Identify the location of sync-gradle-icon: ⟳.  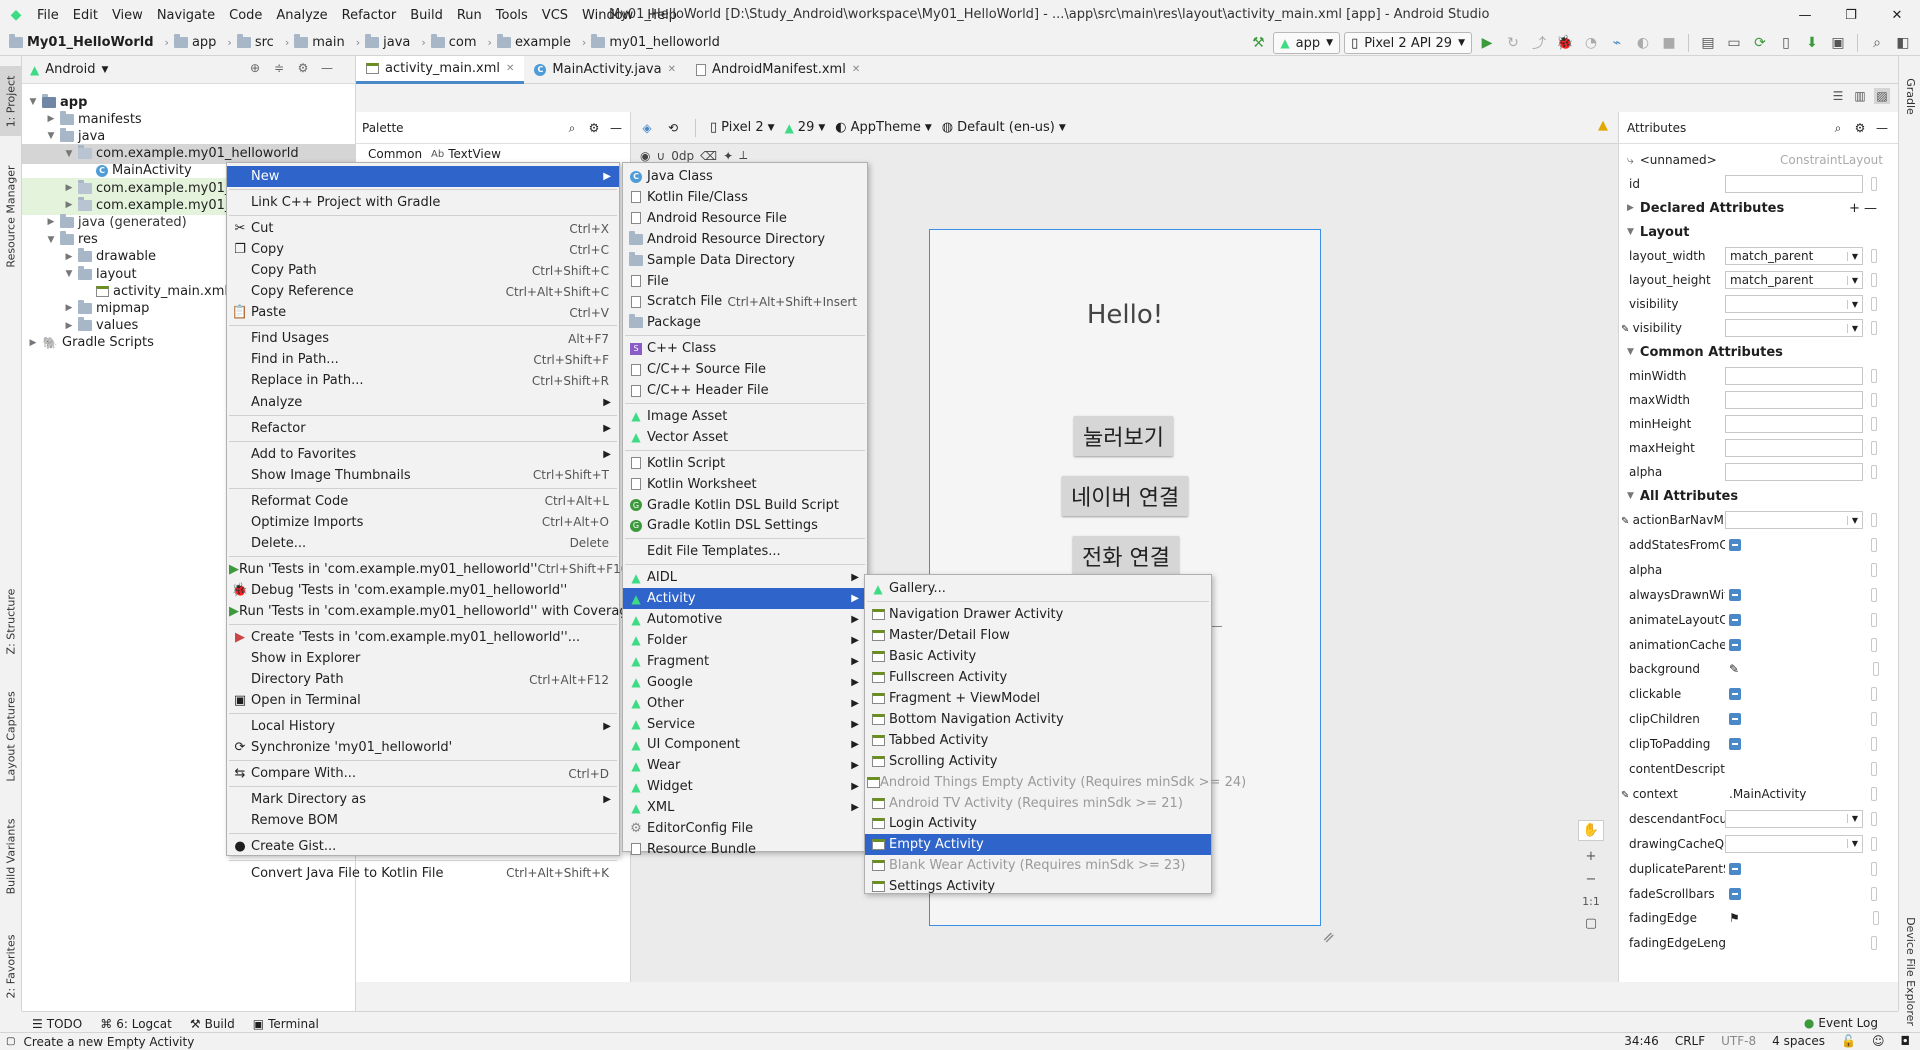
(1760, 43).